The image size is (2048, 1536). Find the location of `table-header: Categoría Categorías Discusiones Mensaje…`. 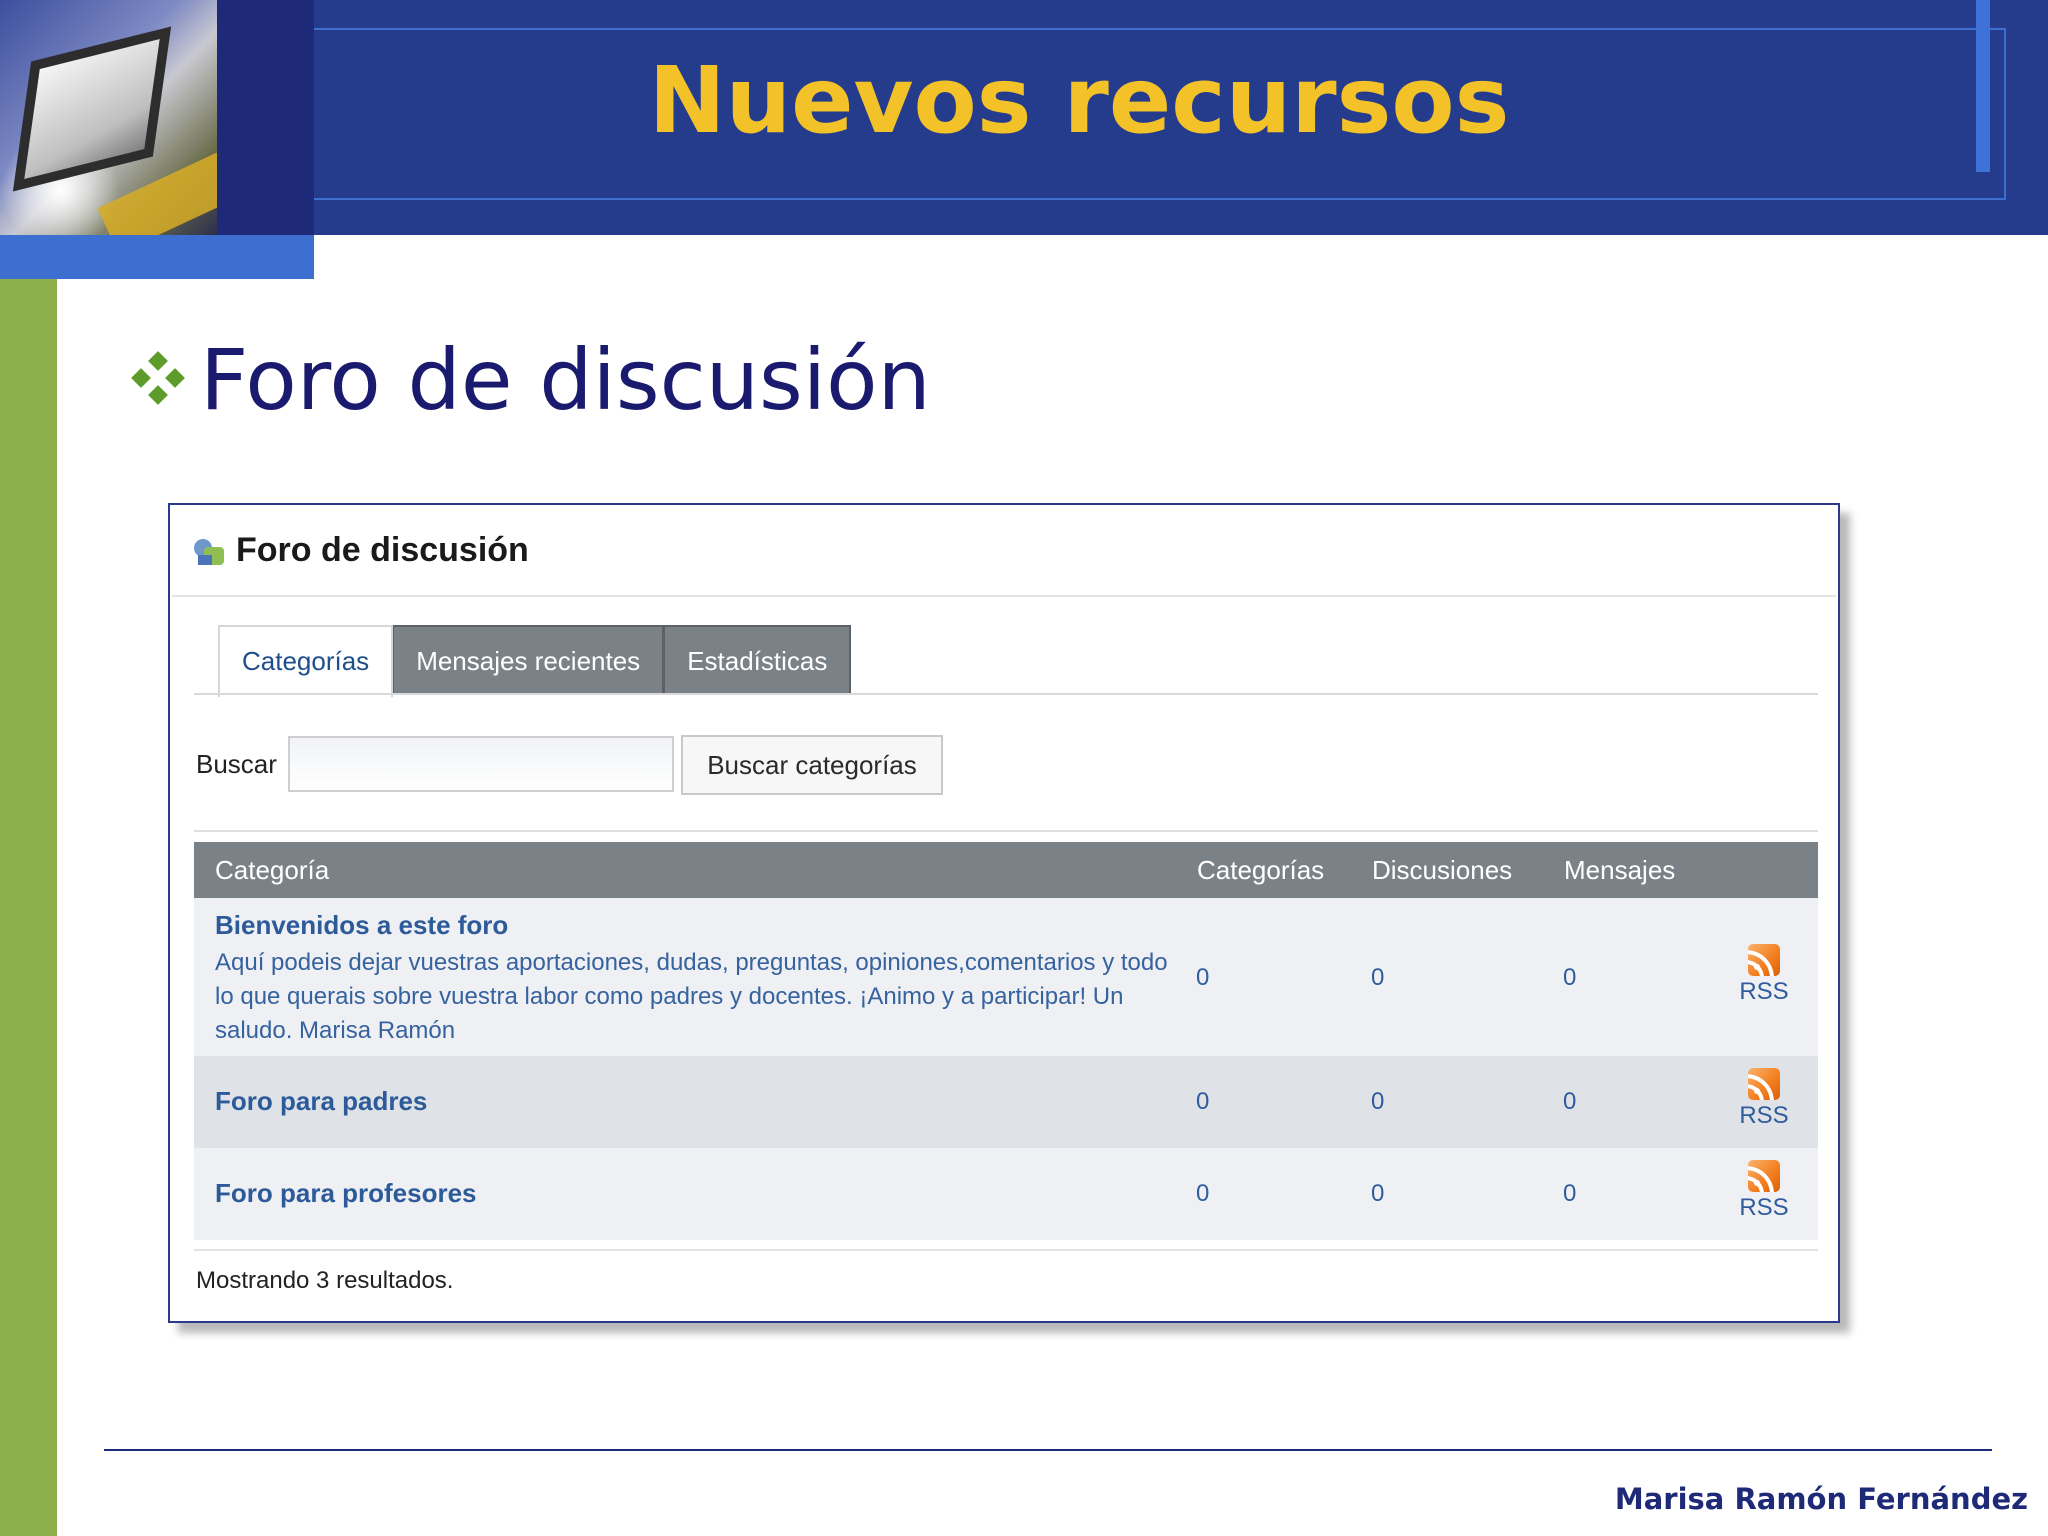

table-header: Categoría Categorías Discusiones Mensaje… is located at coordinates (1006, 870).